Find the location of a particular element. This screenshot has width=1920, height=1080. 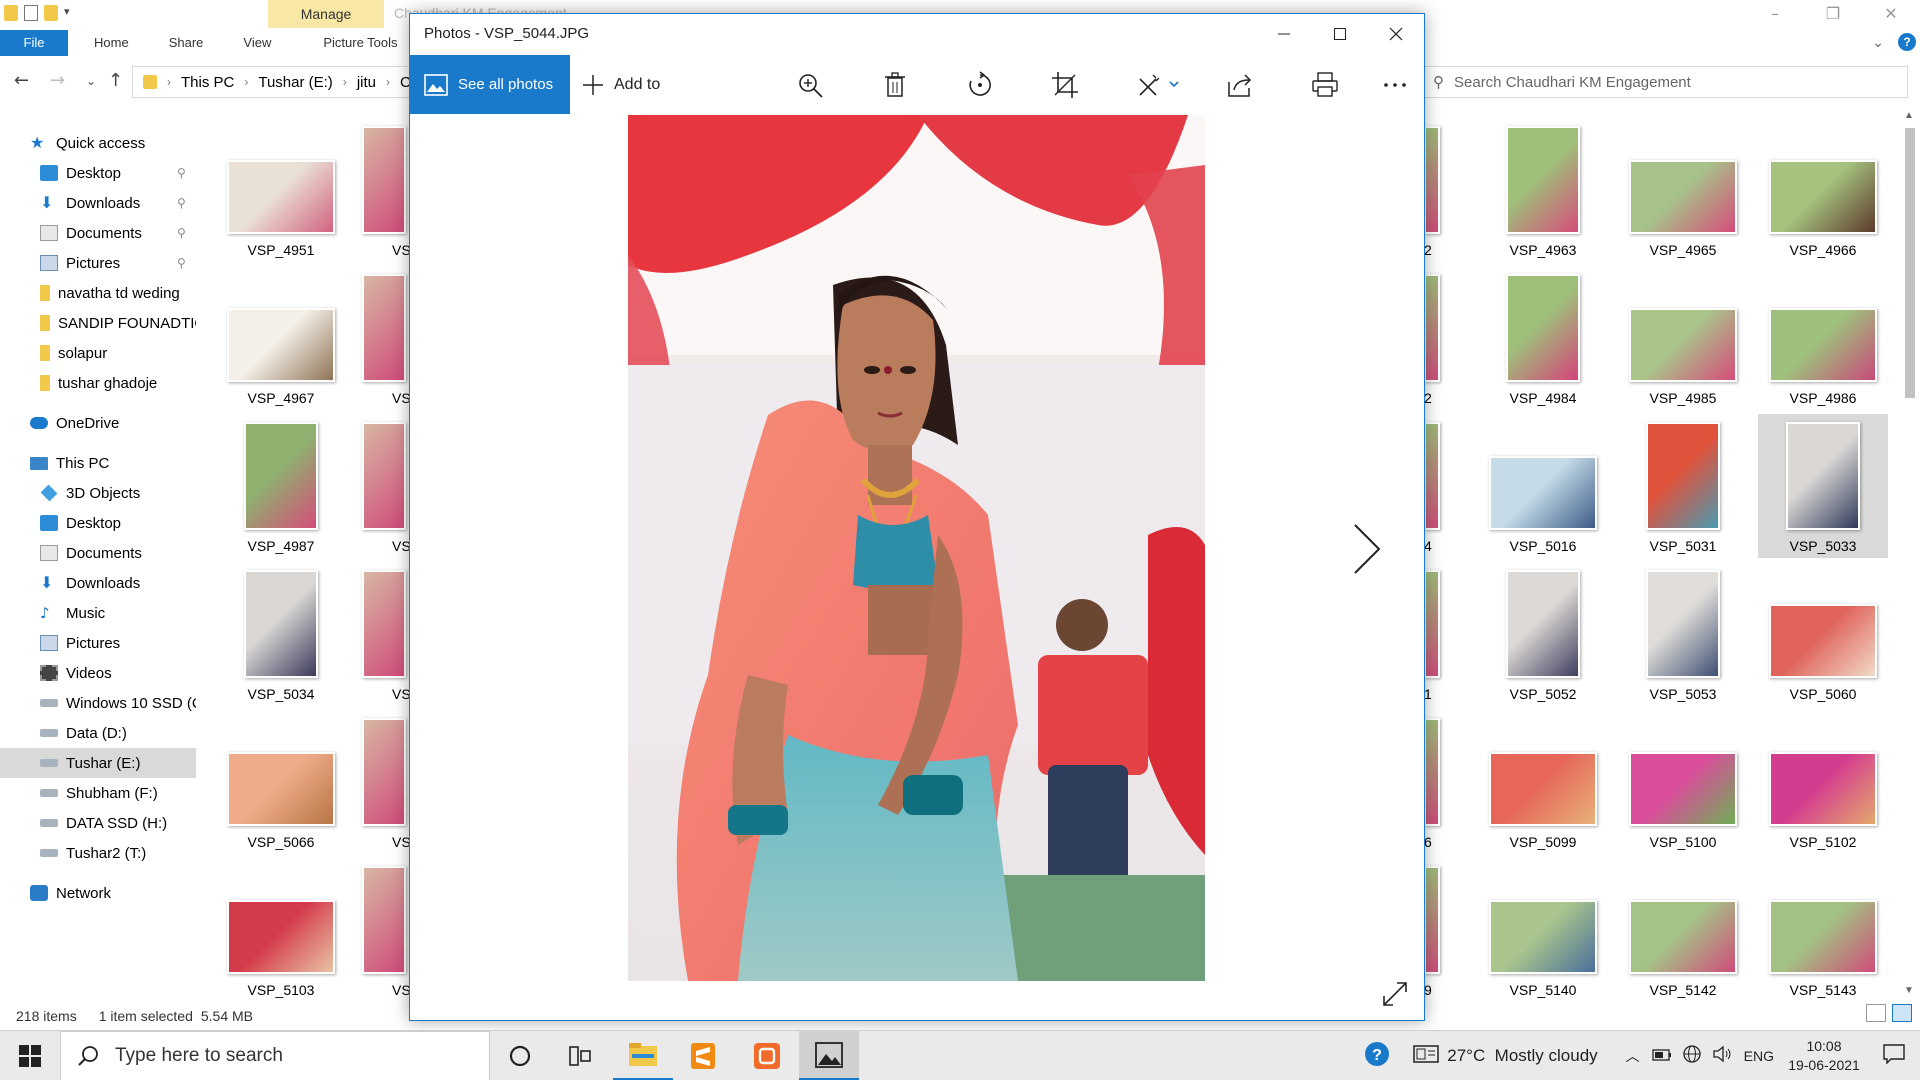

file-thumbnail: VSP_5033 is located at coordinates (1823, 486).